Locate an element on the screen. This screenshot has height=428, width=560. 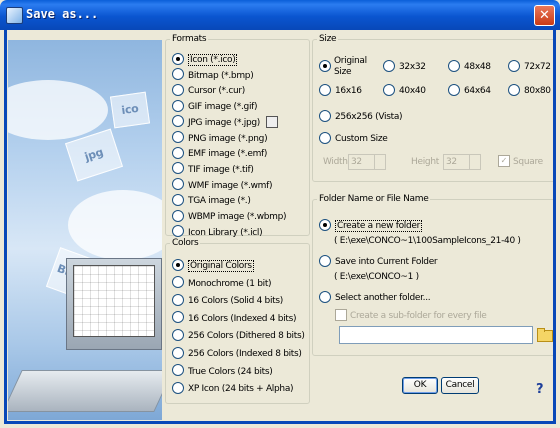
save-current-label: Save into Current Folder is located at coordinates (386, 262).